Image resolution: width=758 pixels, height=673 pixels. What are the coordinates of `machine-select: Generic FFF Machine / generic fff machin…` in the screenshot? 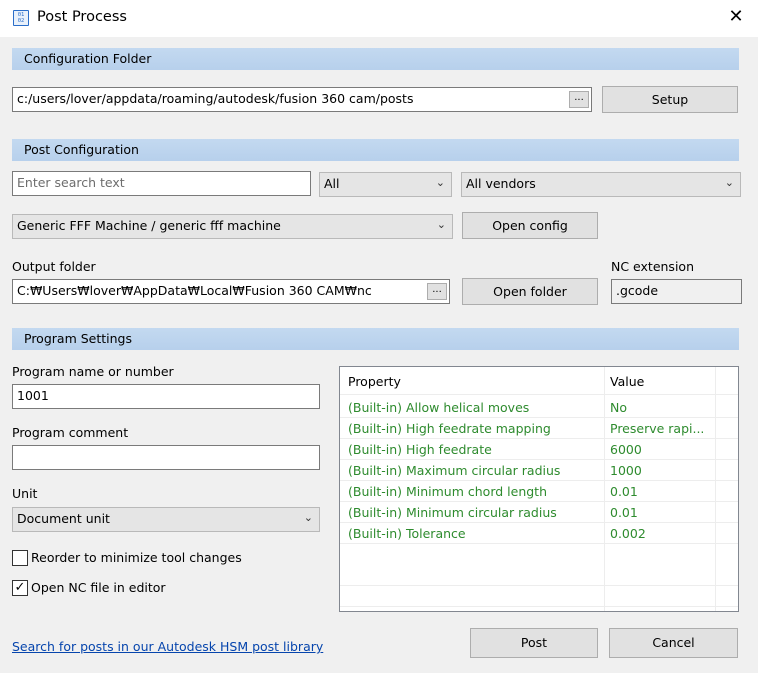 It's located at (232, 226).